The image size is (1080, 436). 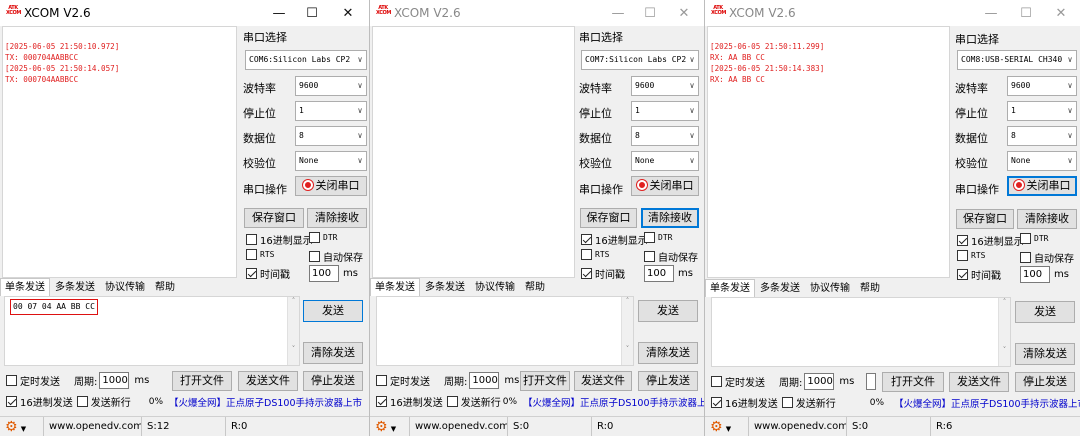 I want to click on tab-single-send: 单条发送, so click(x=730, y=288).